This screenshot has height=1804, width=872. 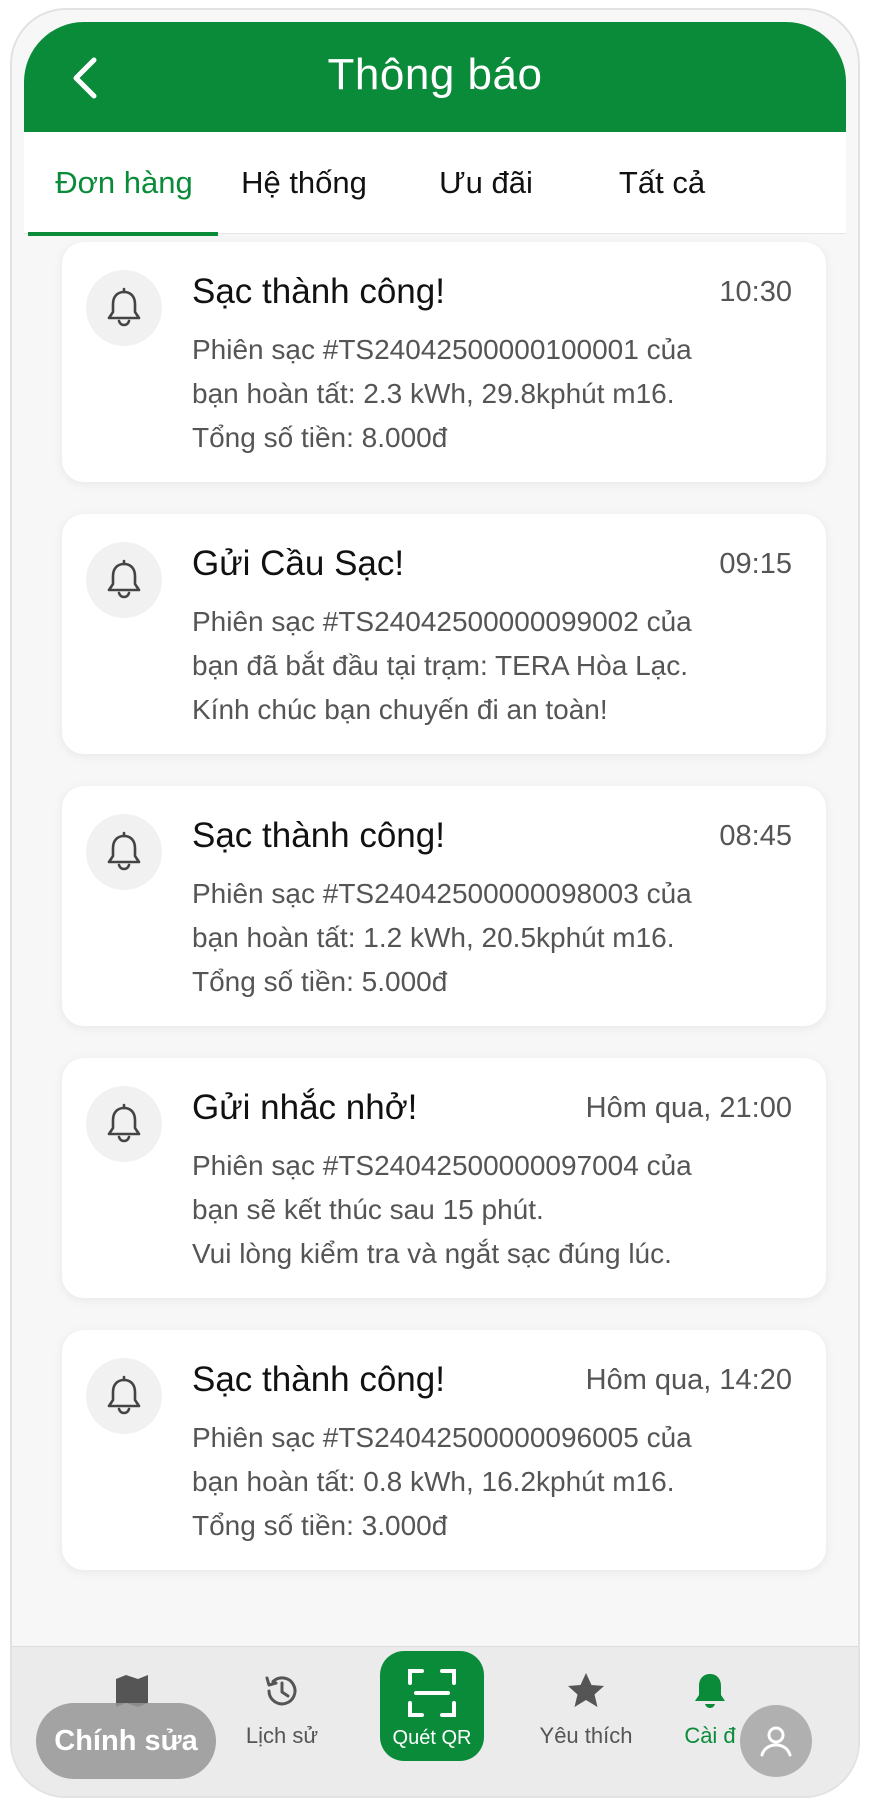 I want to click on nav-label: Quét QR, so click(x=432, y=1738).